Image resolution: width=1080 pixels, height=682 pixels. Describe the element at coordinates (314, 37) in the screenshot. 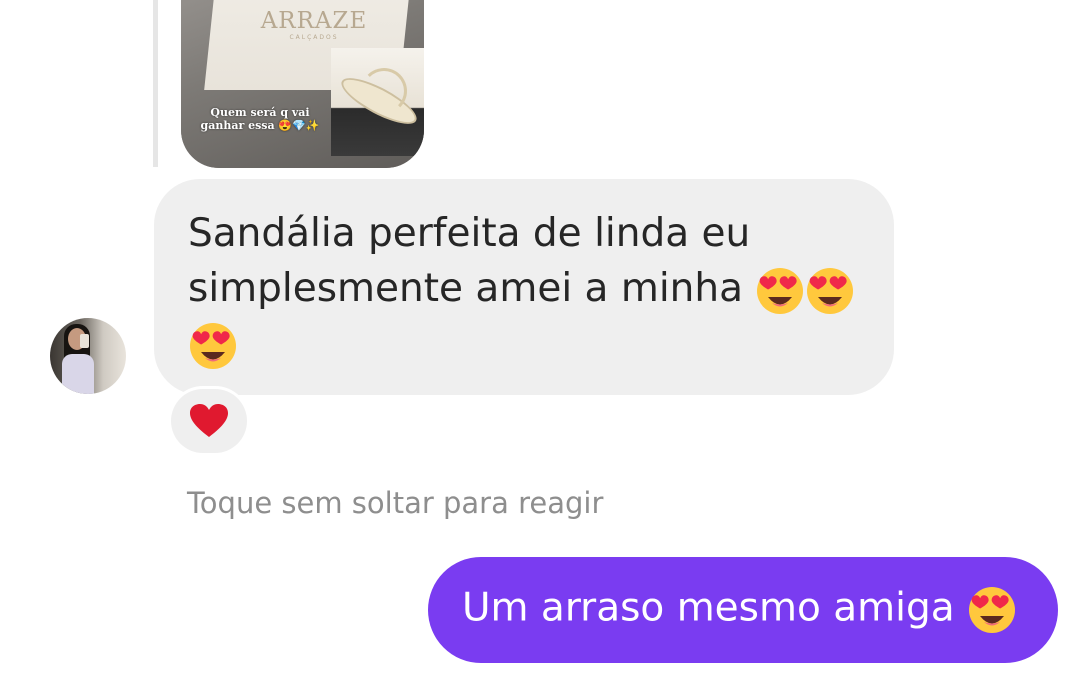

I see `story-brand-subtext: CALÇADOS` at that location.